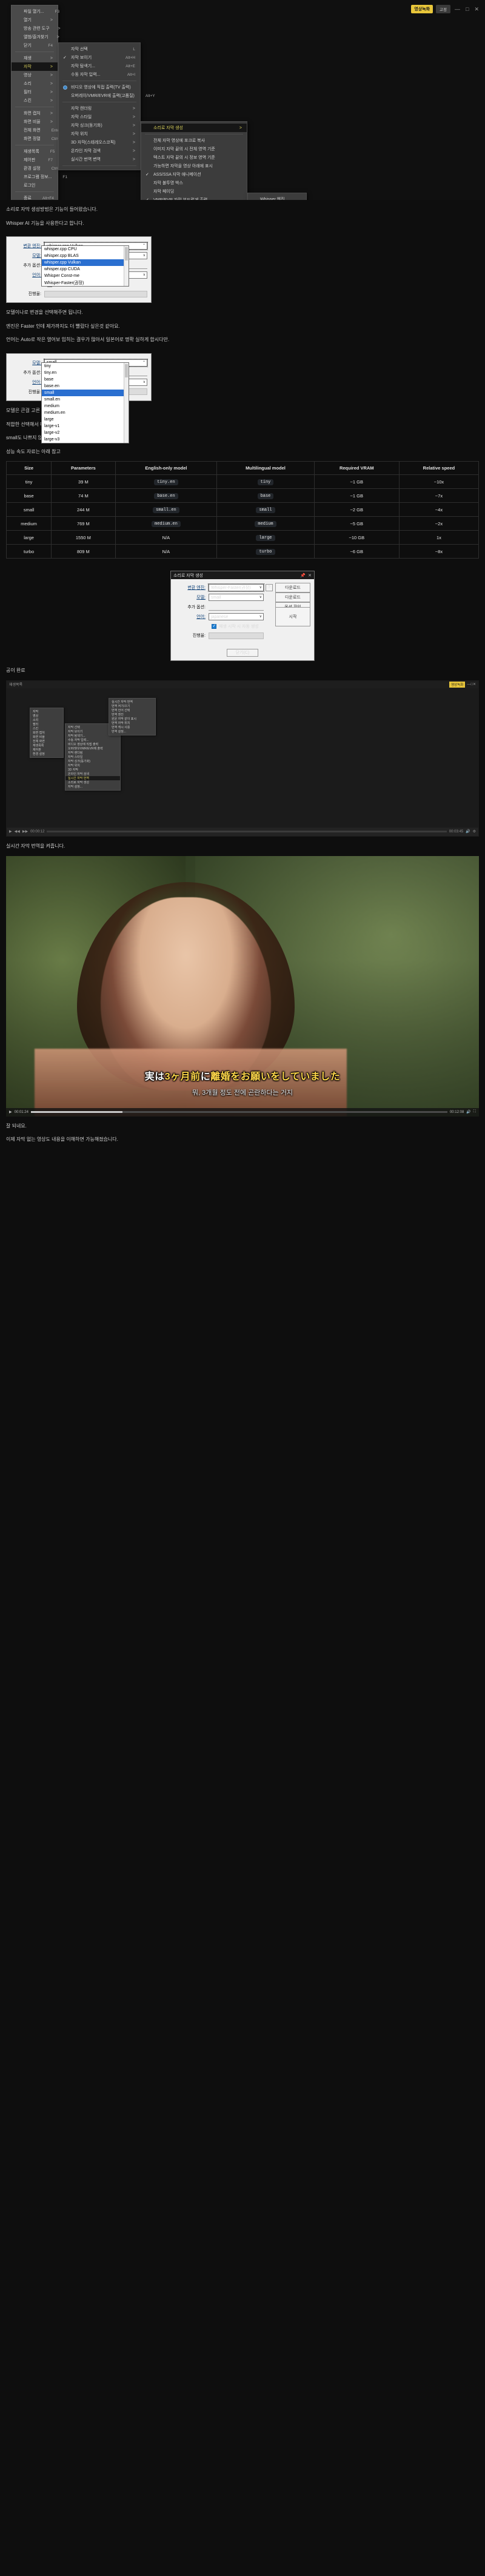 The width and height of the screenshot is (485, 2576). I want to click on menu-item: 종료 Alt+F4, so click(35, 197).